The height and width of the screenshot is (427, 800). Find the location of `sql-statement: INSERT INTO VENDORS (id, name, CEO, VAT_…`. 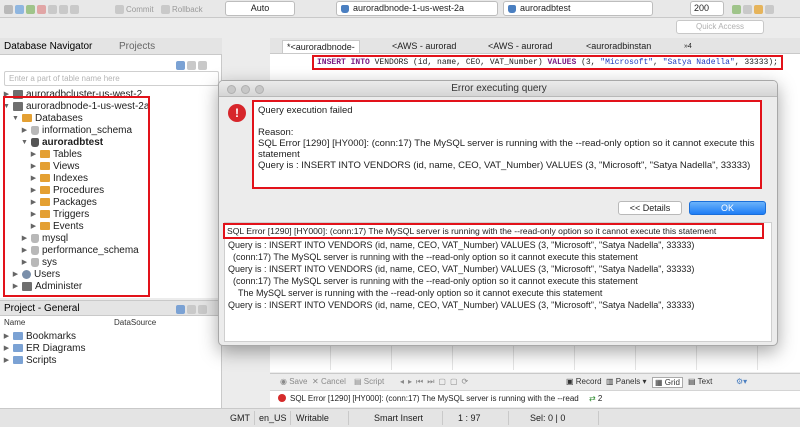

sql-statement: INSERT INTO VENDORS (id, name, CEO, VAT_… is located at coordinates (547, 62).